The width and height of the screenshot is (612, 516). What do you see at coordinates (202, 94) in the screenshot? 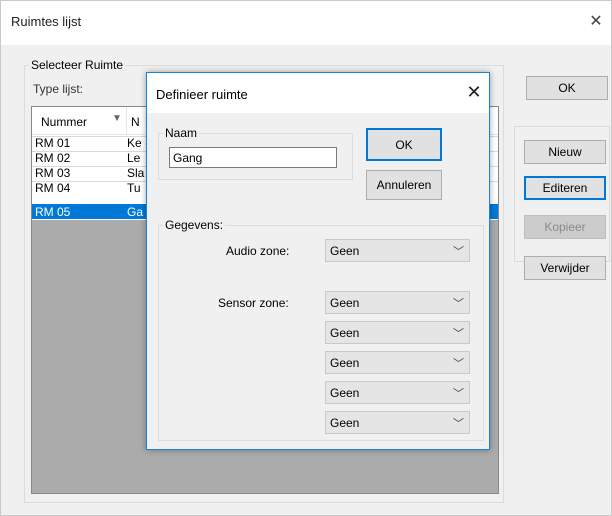
I see `dialog-title: Definieer ruimte` at bounding box center [202, 94].